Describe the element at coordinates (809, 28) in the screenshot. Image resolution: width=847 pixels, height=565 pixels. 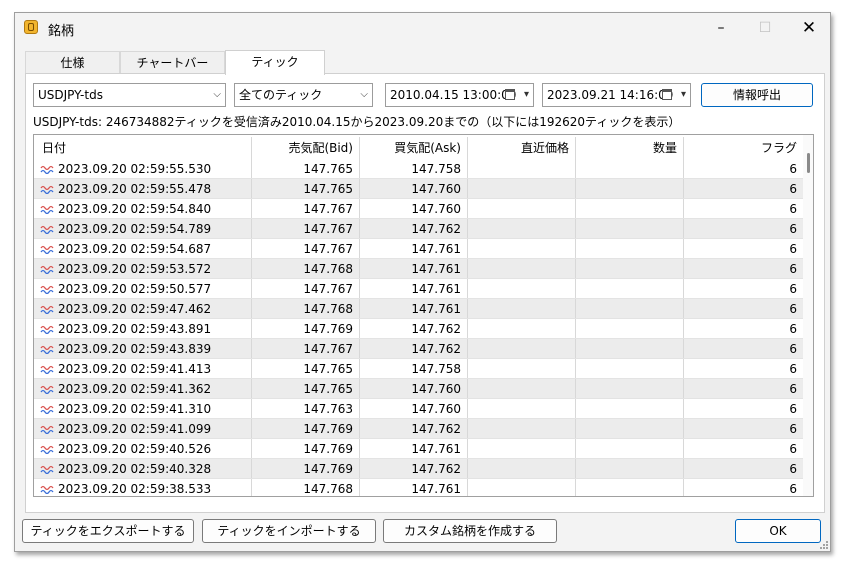
I see `close-button: ✕` at that location.